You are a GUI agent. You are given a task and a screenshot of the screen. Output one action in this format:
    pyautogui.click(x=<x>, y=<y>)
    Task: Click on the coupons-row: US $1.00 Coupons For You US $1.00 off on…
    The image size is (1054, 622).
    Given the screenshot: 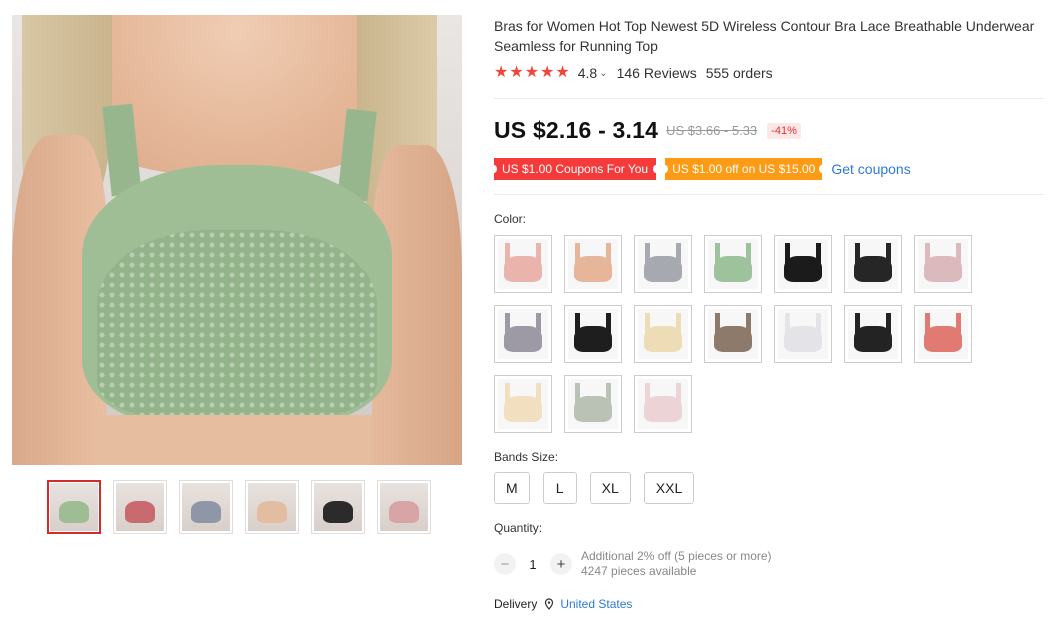 What is the action you would take?
    pyautogui.click(x=700, y=169)
    